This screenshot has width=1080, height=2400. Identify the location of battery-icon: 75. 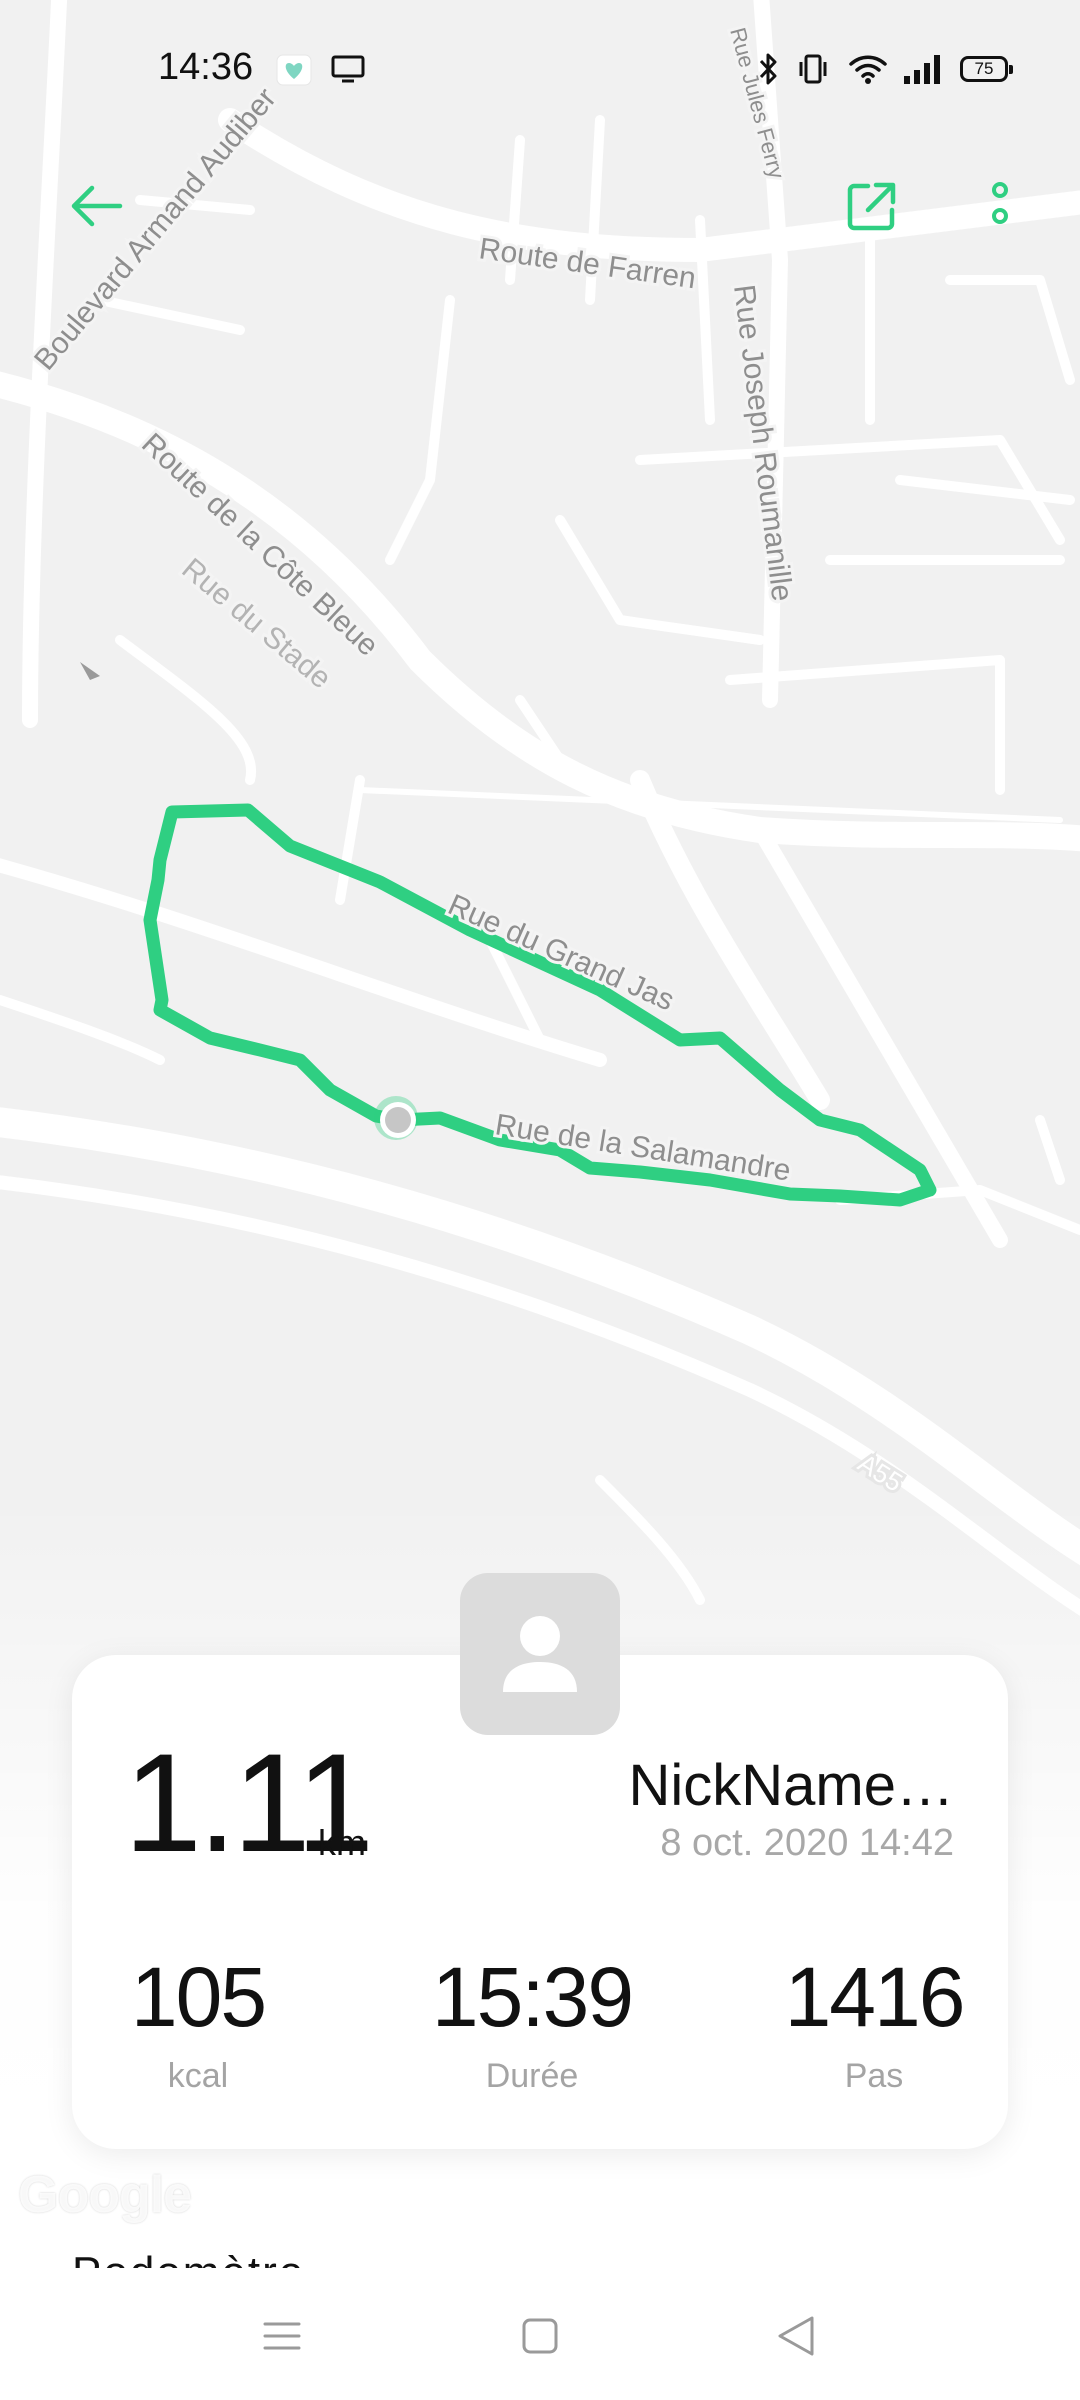
(986, 69).